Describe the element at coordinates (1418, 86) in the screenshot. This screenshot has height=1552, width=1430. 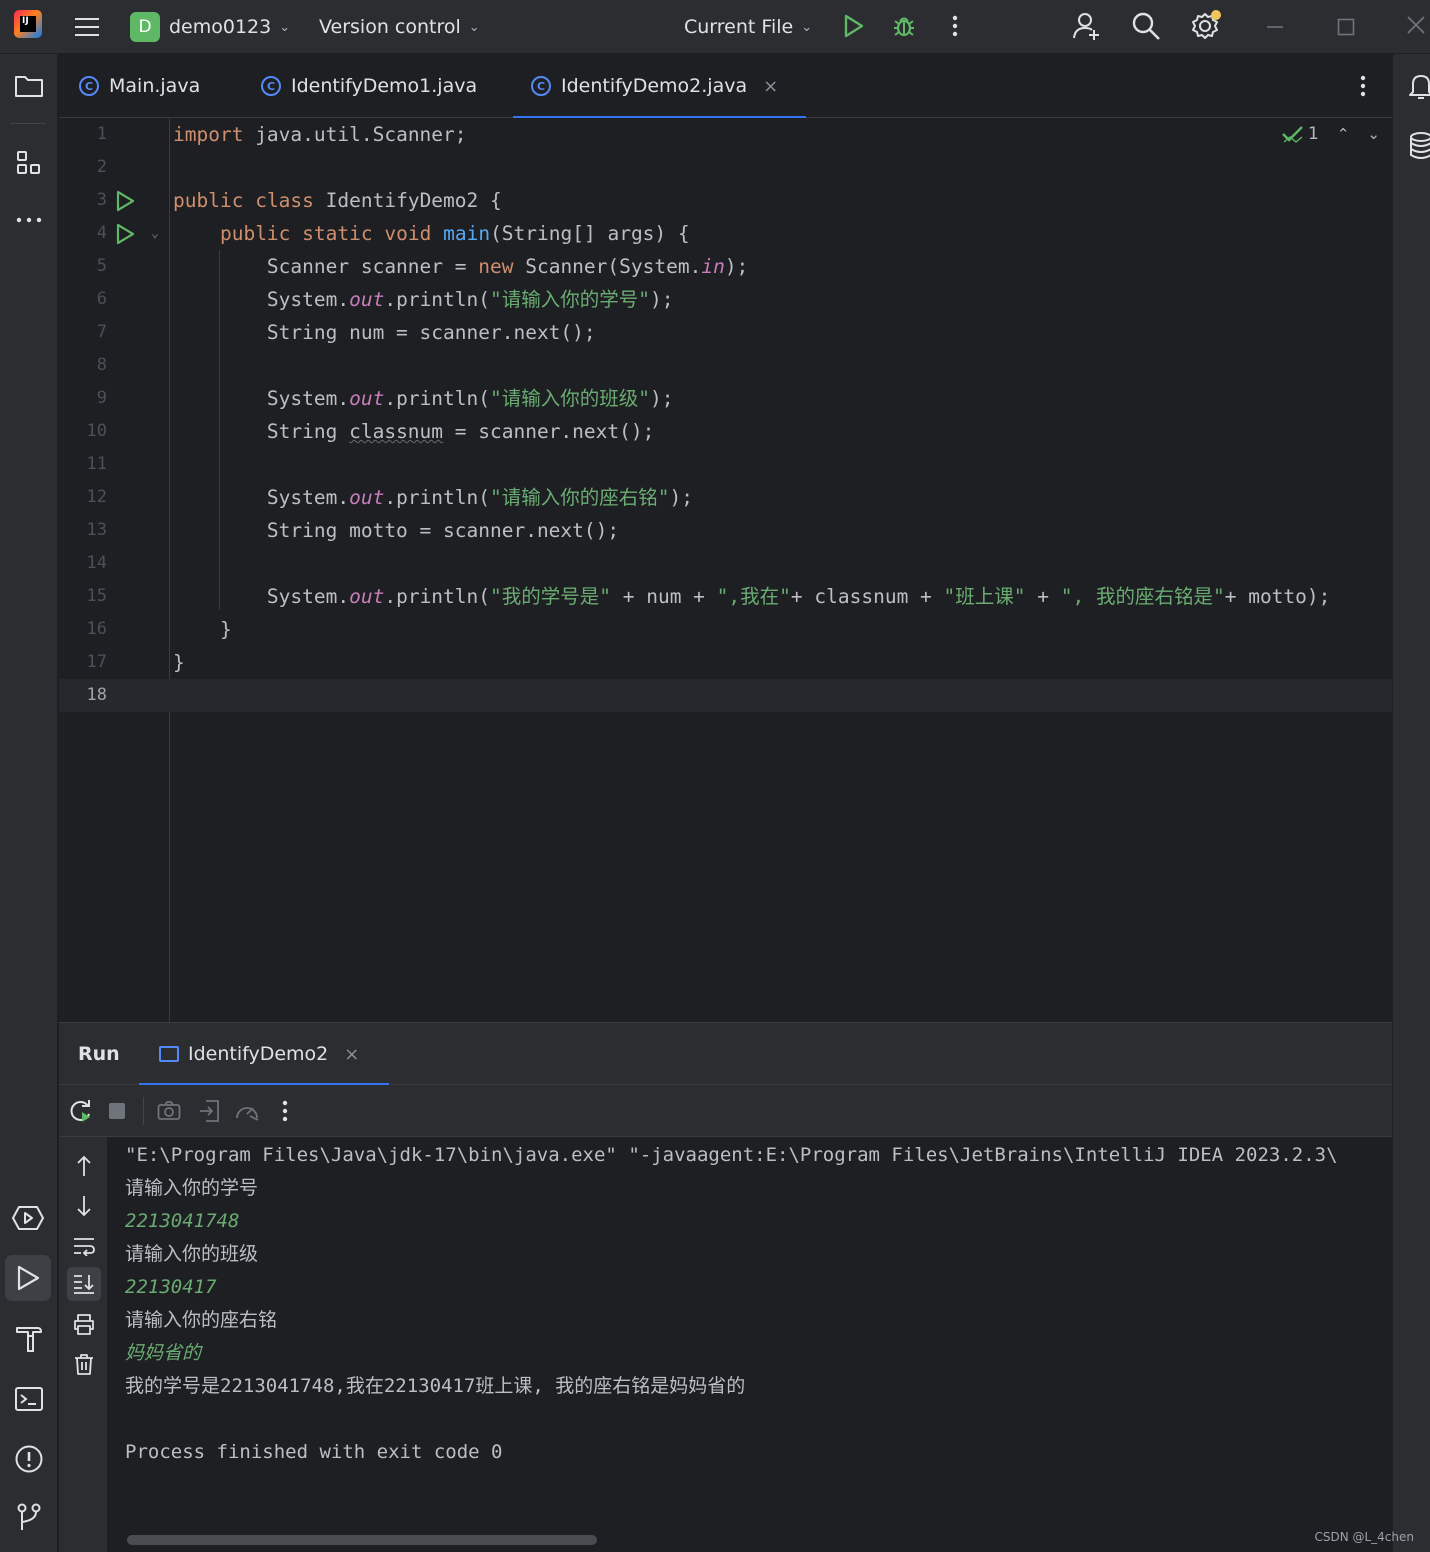
I see `notifications-bell-icon` at that location.